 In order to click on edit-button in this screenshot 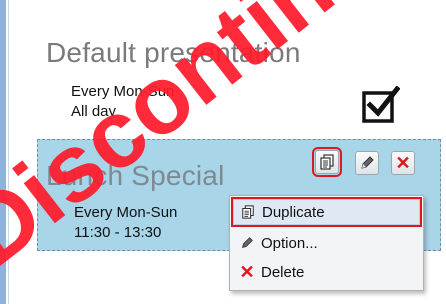, I will do `click(367, 163)`.